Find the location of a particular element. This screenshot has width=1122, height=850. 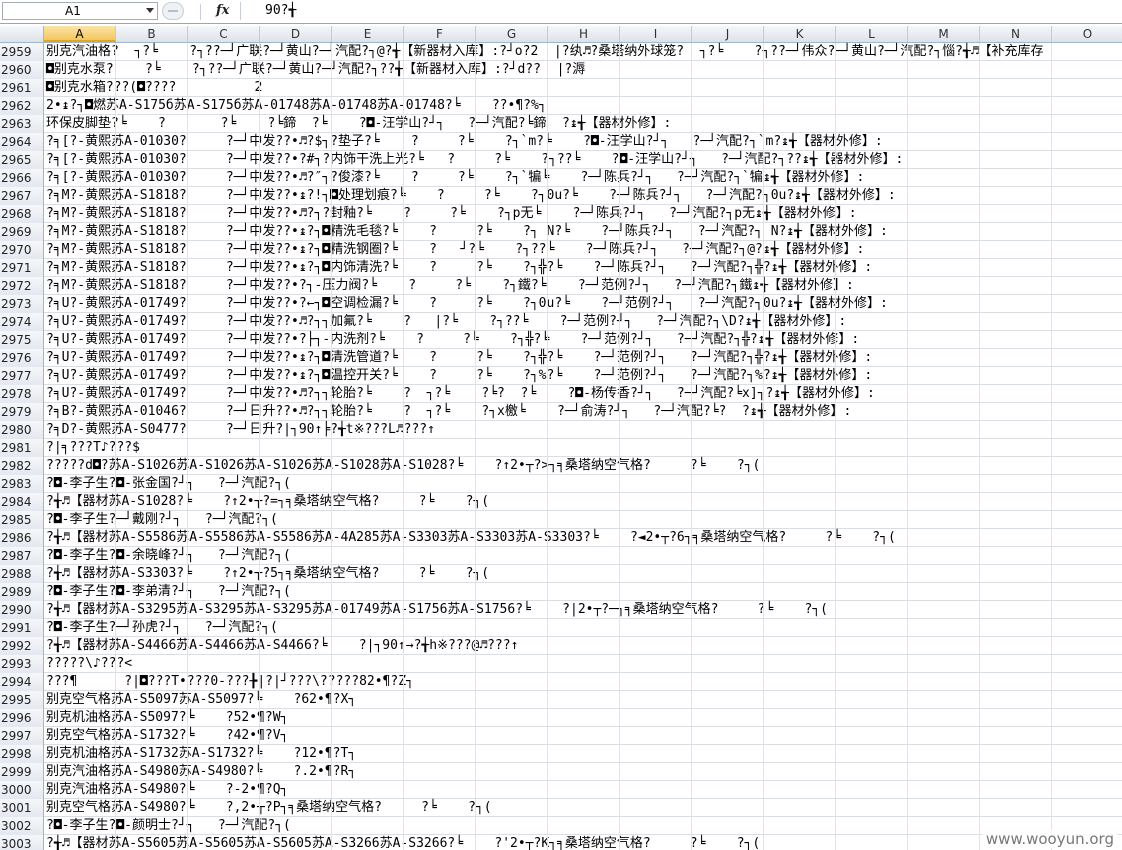

cell-a: ?◘-李子生?◘-颜明士?┘┐ ?─┘汽配?┐( is located at coordinates (168, 826).